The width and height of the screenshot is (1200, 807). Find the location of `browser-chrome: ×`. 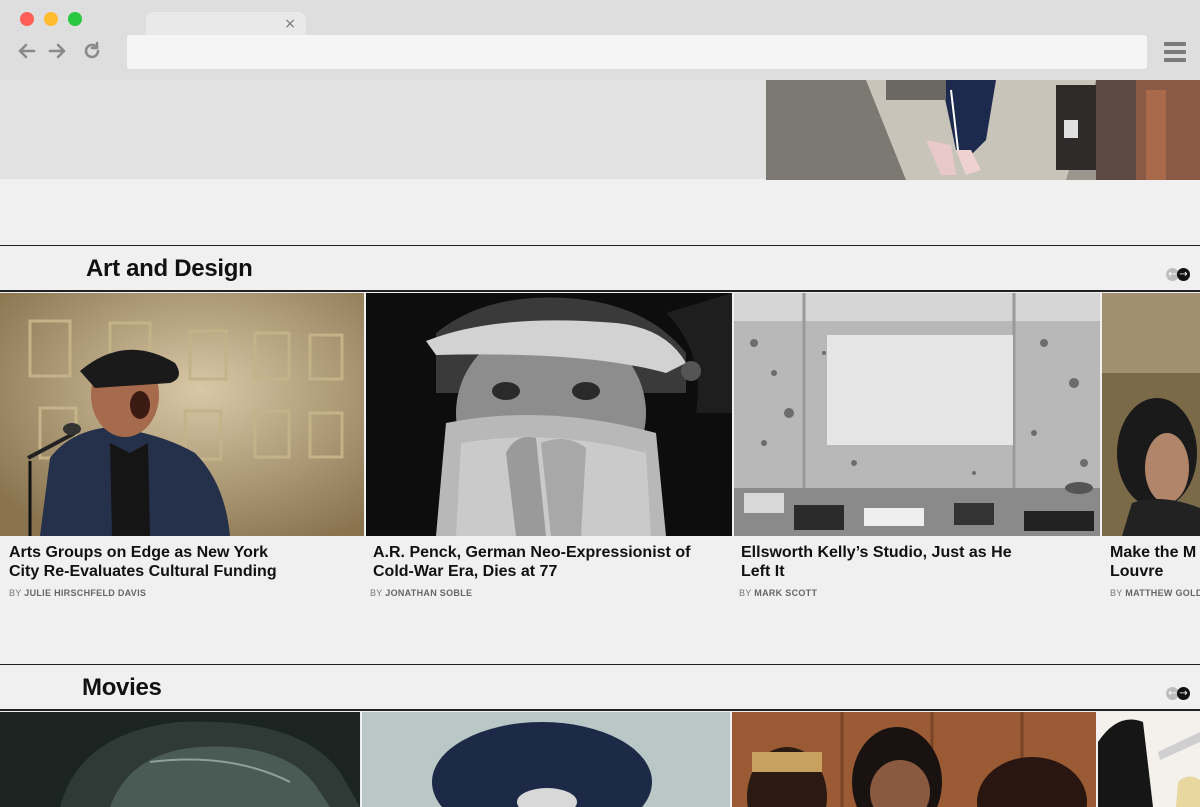

browser-chrome: × is located at coordinates (600, 40).